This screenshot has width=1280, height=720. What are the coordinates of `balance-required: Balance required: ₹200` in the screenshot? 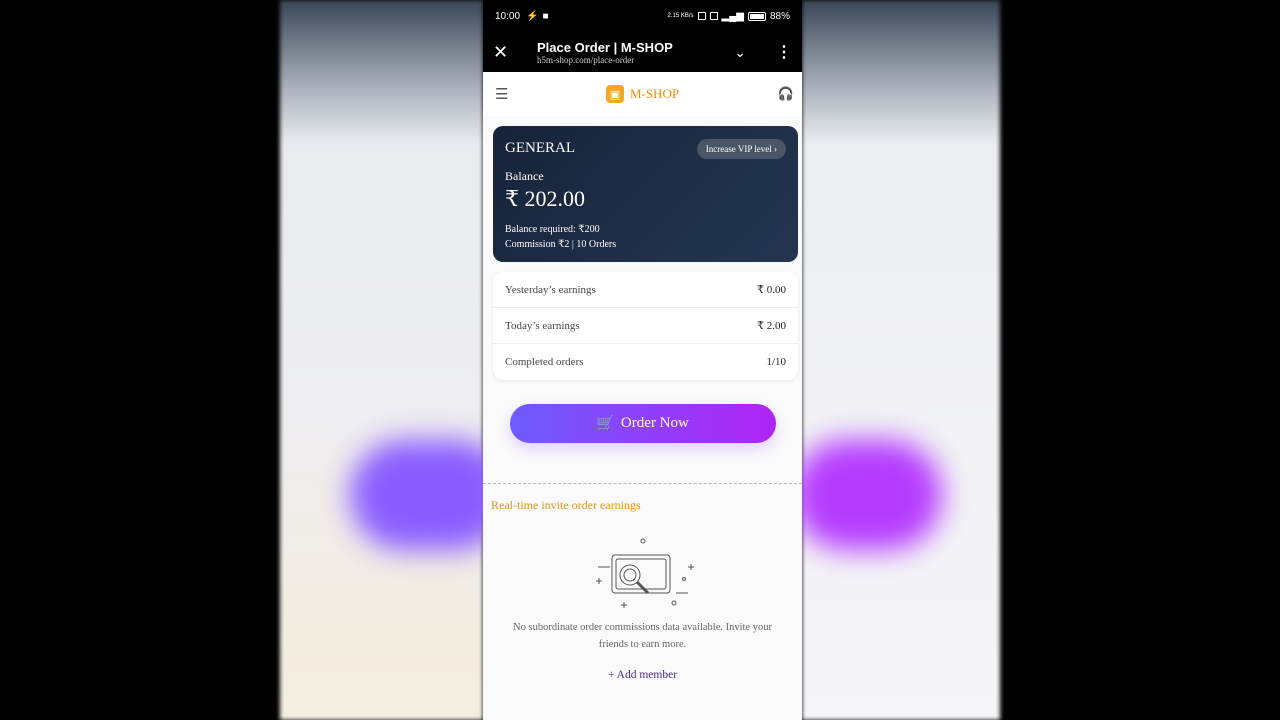 It's located at (552, 229).